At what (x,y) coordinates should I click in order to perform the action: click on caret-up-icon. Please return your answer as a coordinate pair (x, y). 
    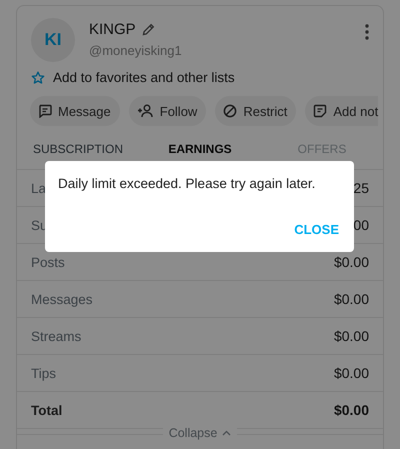
    Looking at the image, I should click on (227, 433).